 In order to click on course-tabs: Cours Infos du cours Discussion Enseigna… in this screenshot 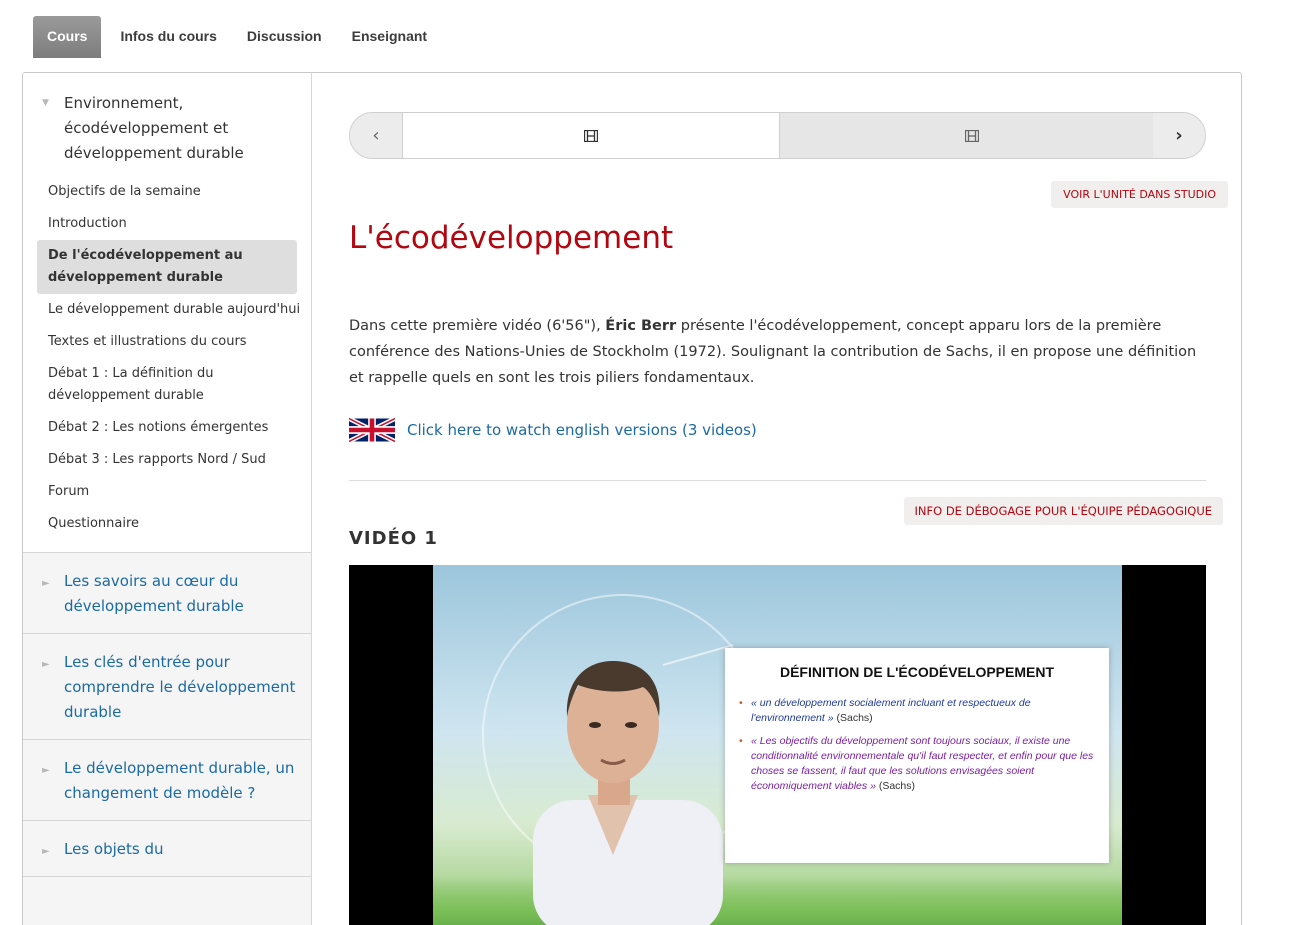, I will do `click(237, 37)`.